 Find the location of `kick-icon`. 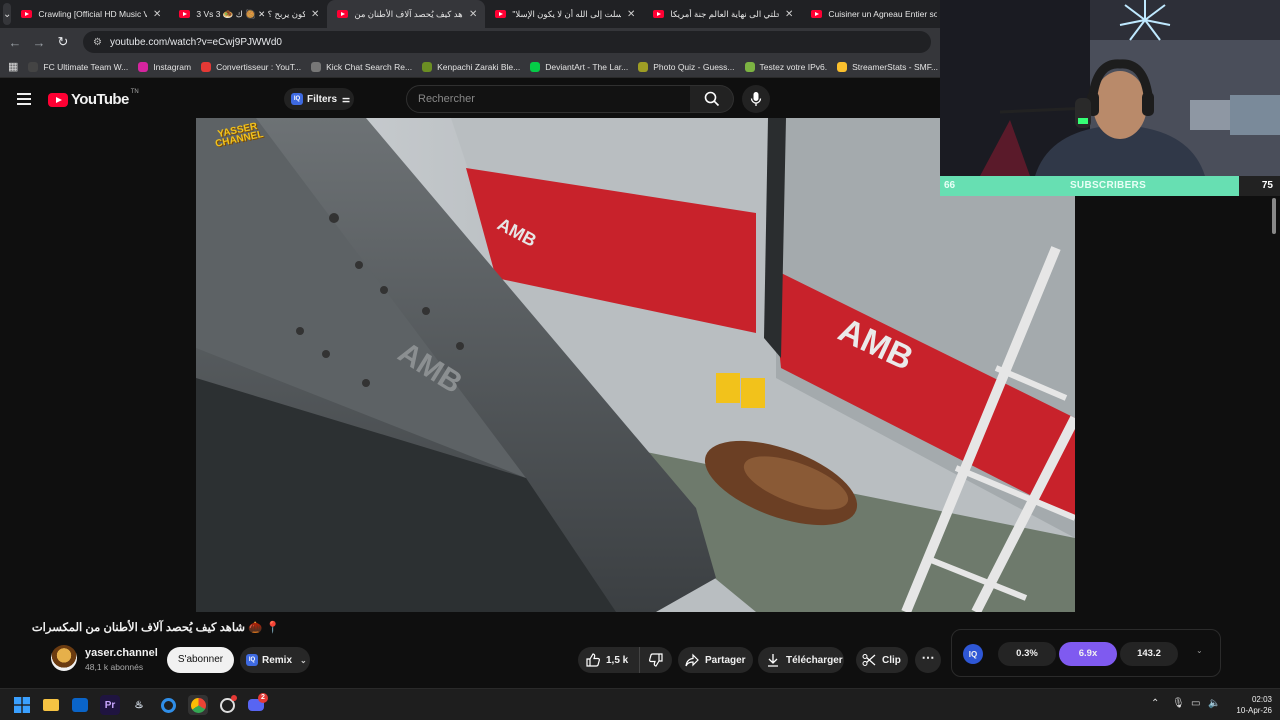

kick-icon is located at coordinates (316, 66).